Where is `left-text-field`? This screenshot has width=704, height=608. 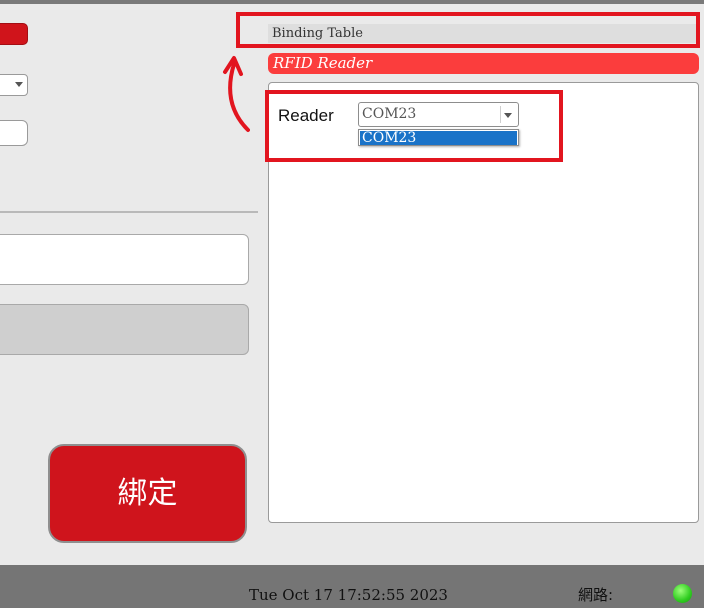 left-text-field is located at coordinates (124, 259).